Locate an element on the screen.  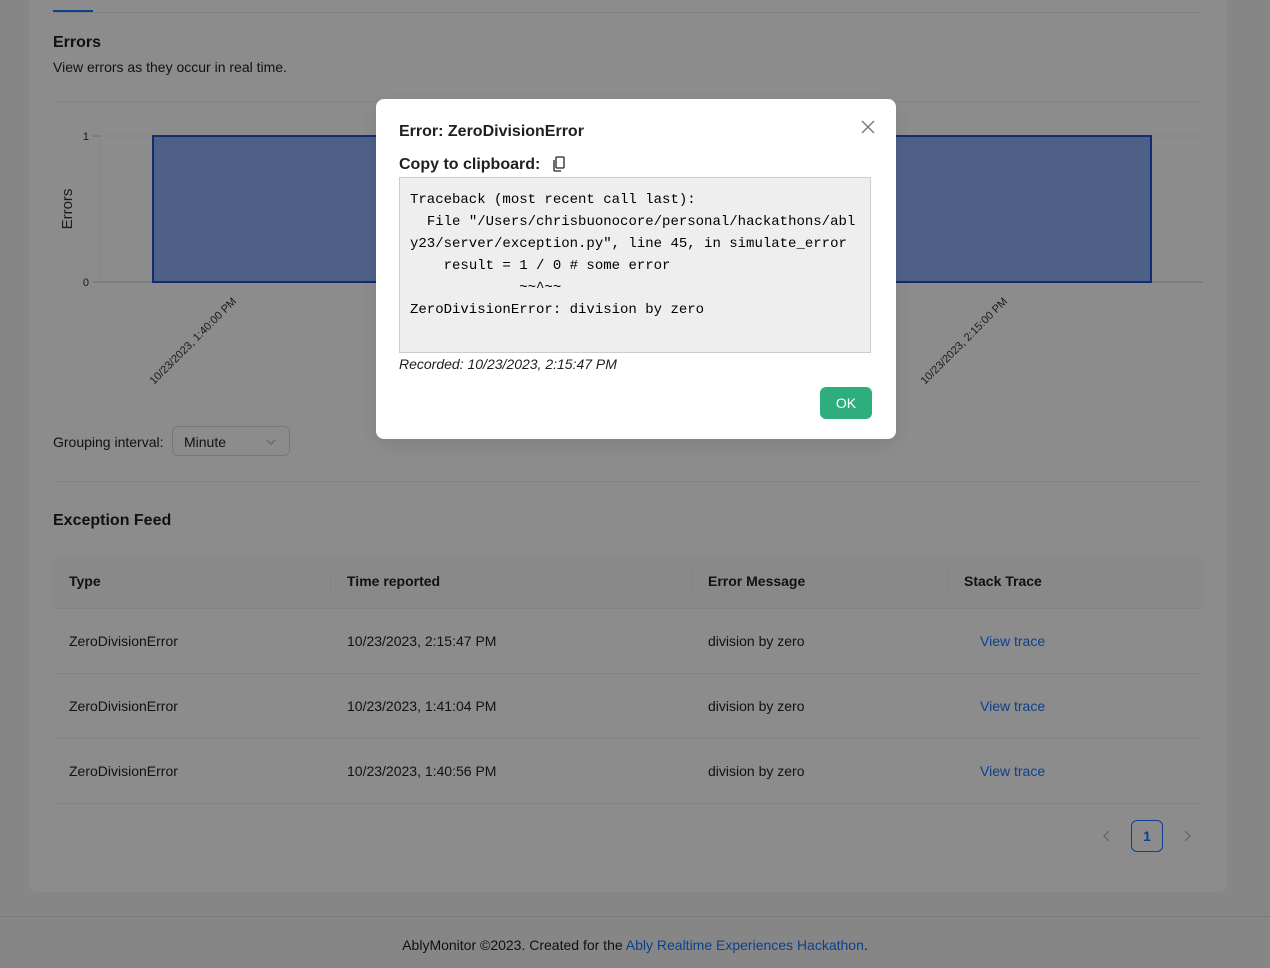
copy-to-clipboard-label: Copy to clipboard: is located at coordinates (470, 164).